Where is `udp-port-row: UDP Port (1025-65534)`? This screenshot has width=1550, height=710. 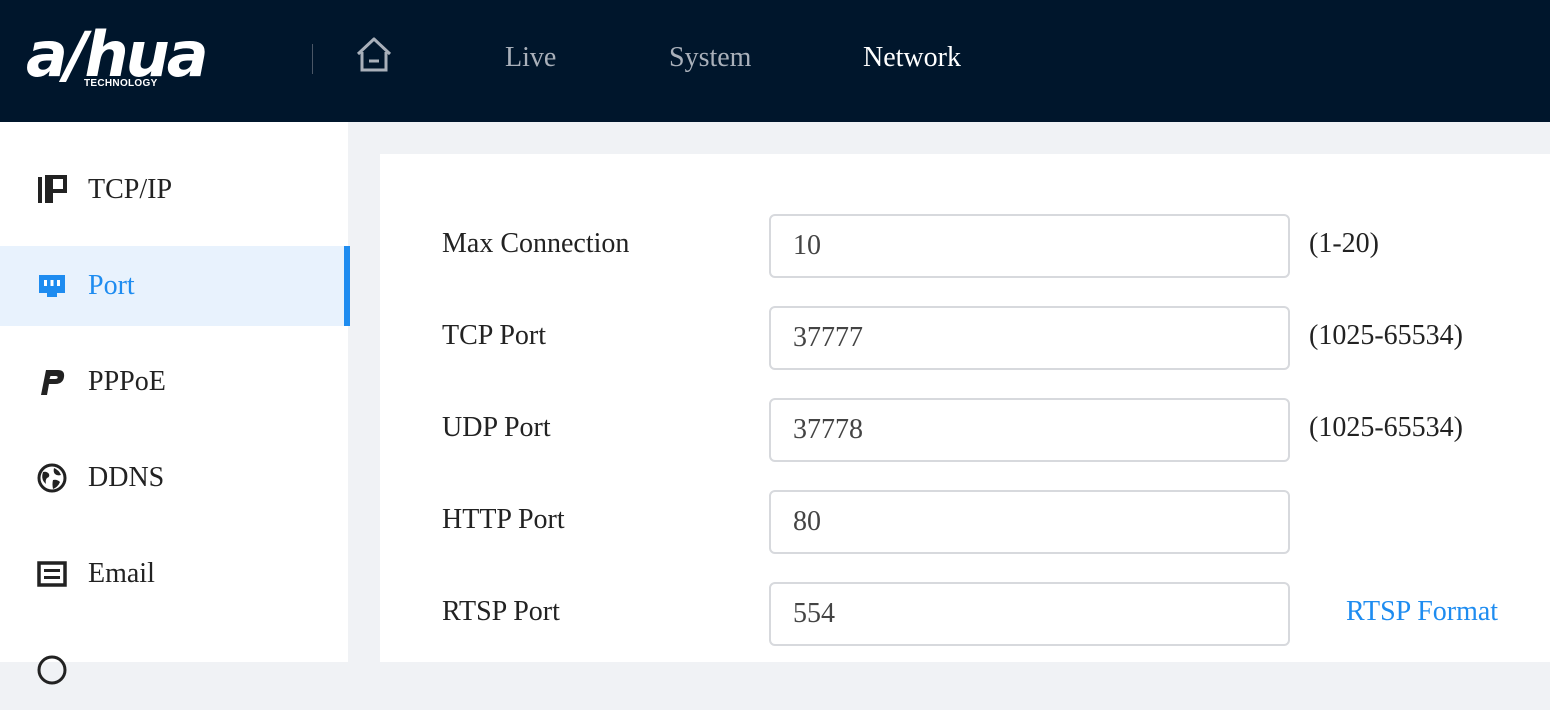
udp-port-row: UDP Port (1025-65534) is located at coordinates (965, 430).